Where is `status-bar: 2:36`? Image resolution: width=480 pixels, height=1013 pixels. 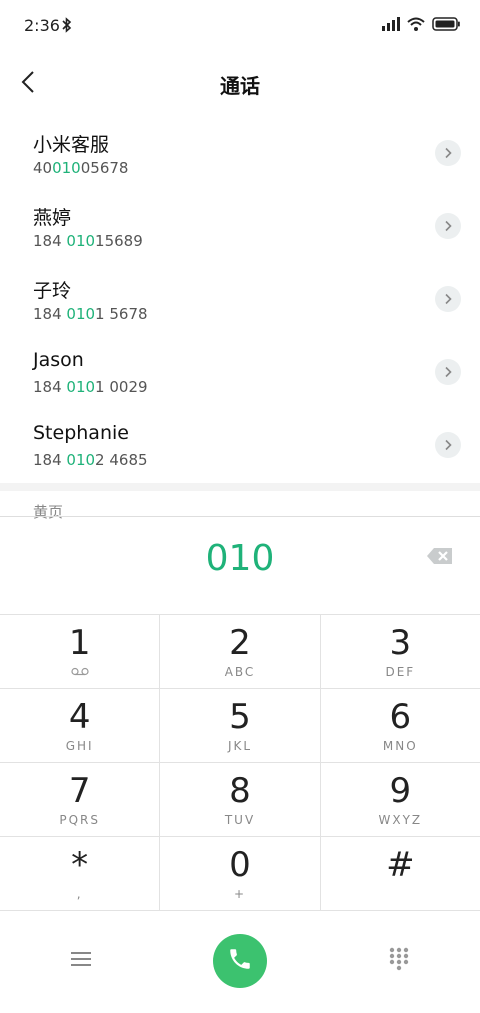 status-bar: 2:36 is located at coordinates (240, 26).